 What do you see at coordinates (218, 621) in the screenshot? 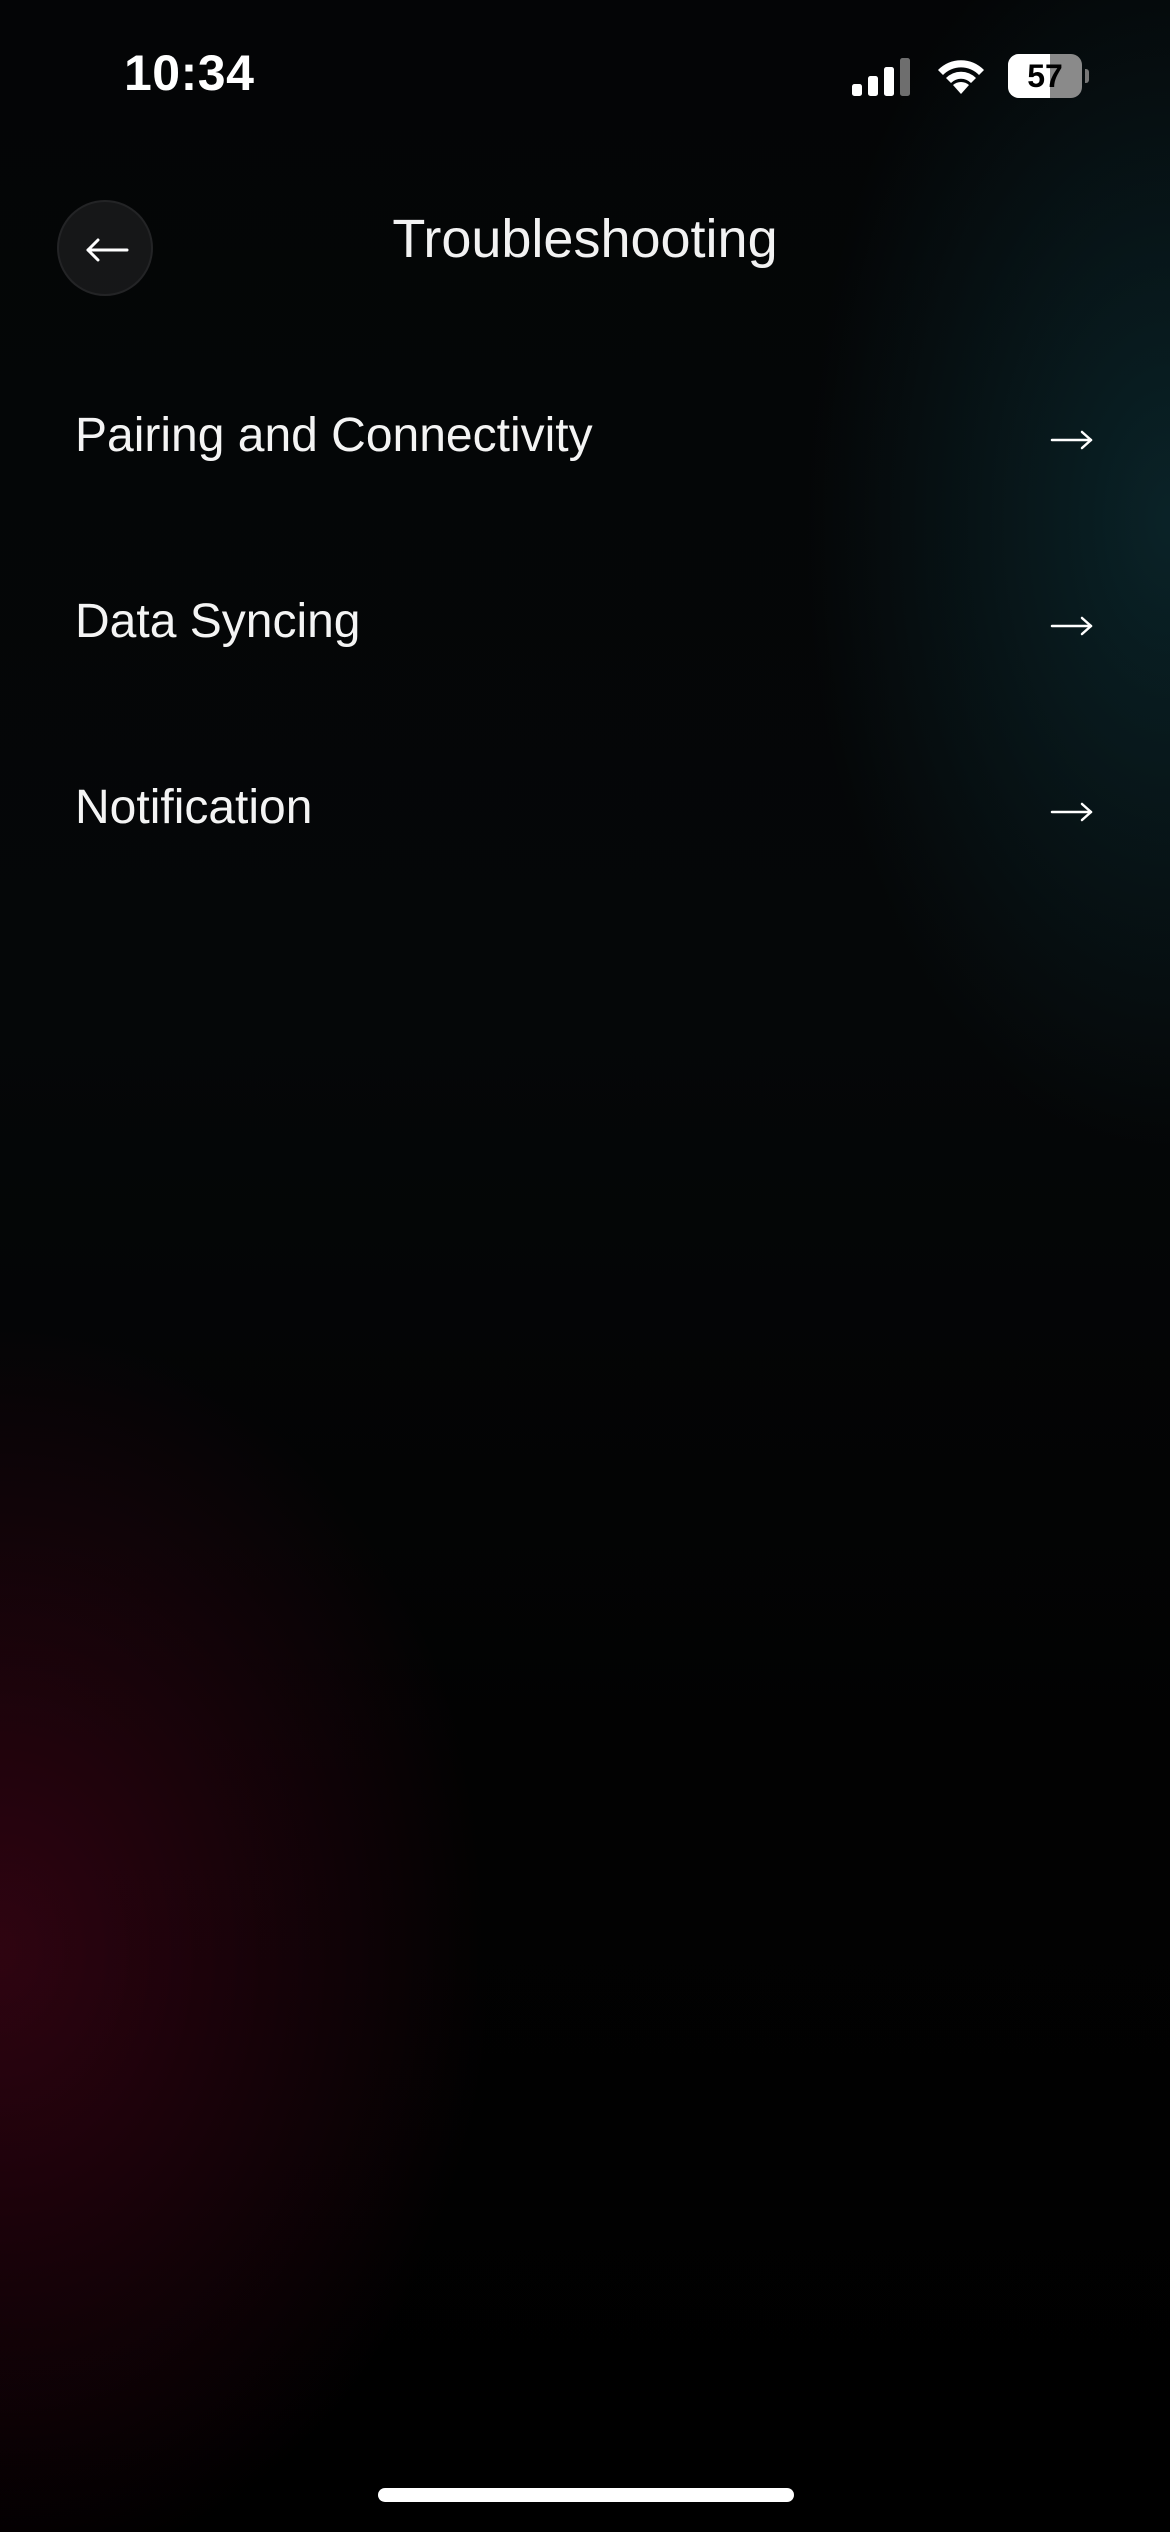
I see `menu-item-label: Data Syncing` at bounding box center [218, 621].